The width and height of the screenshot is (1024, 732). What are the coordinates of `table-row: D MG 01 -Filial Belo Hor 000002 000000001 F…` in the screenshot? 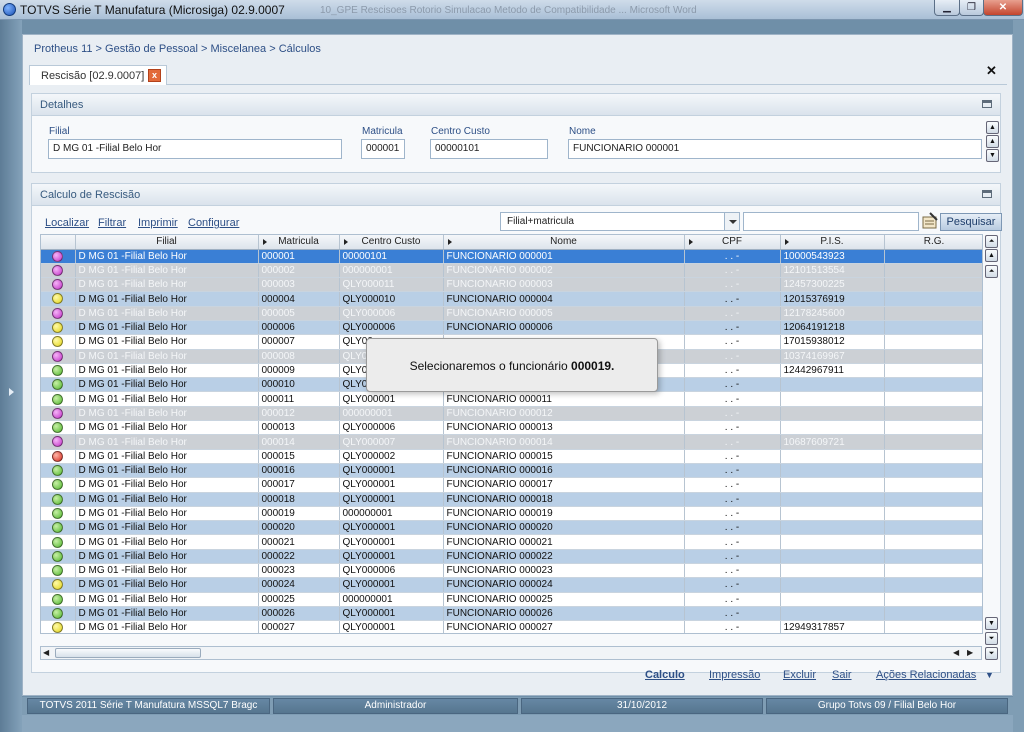 It's located at (511, 271).